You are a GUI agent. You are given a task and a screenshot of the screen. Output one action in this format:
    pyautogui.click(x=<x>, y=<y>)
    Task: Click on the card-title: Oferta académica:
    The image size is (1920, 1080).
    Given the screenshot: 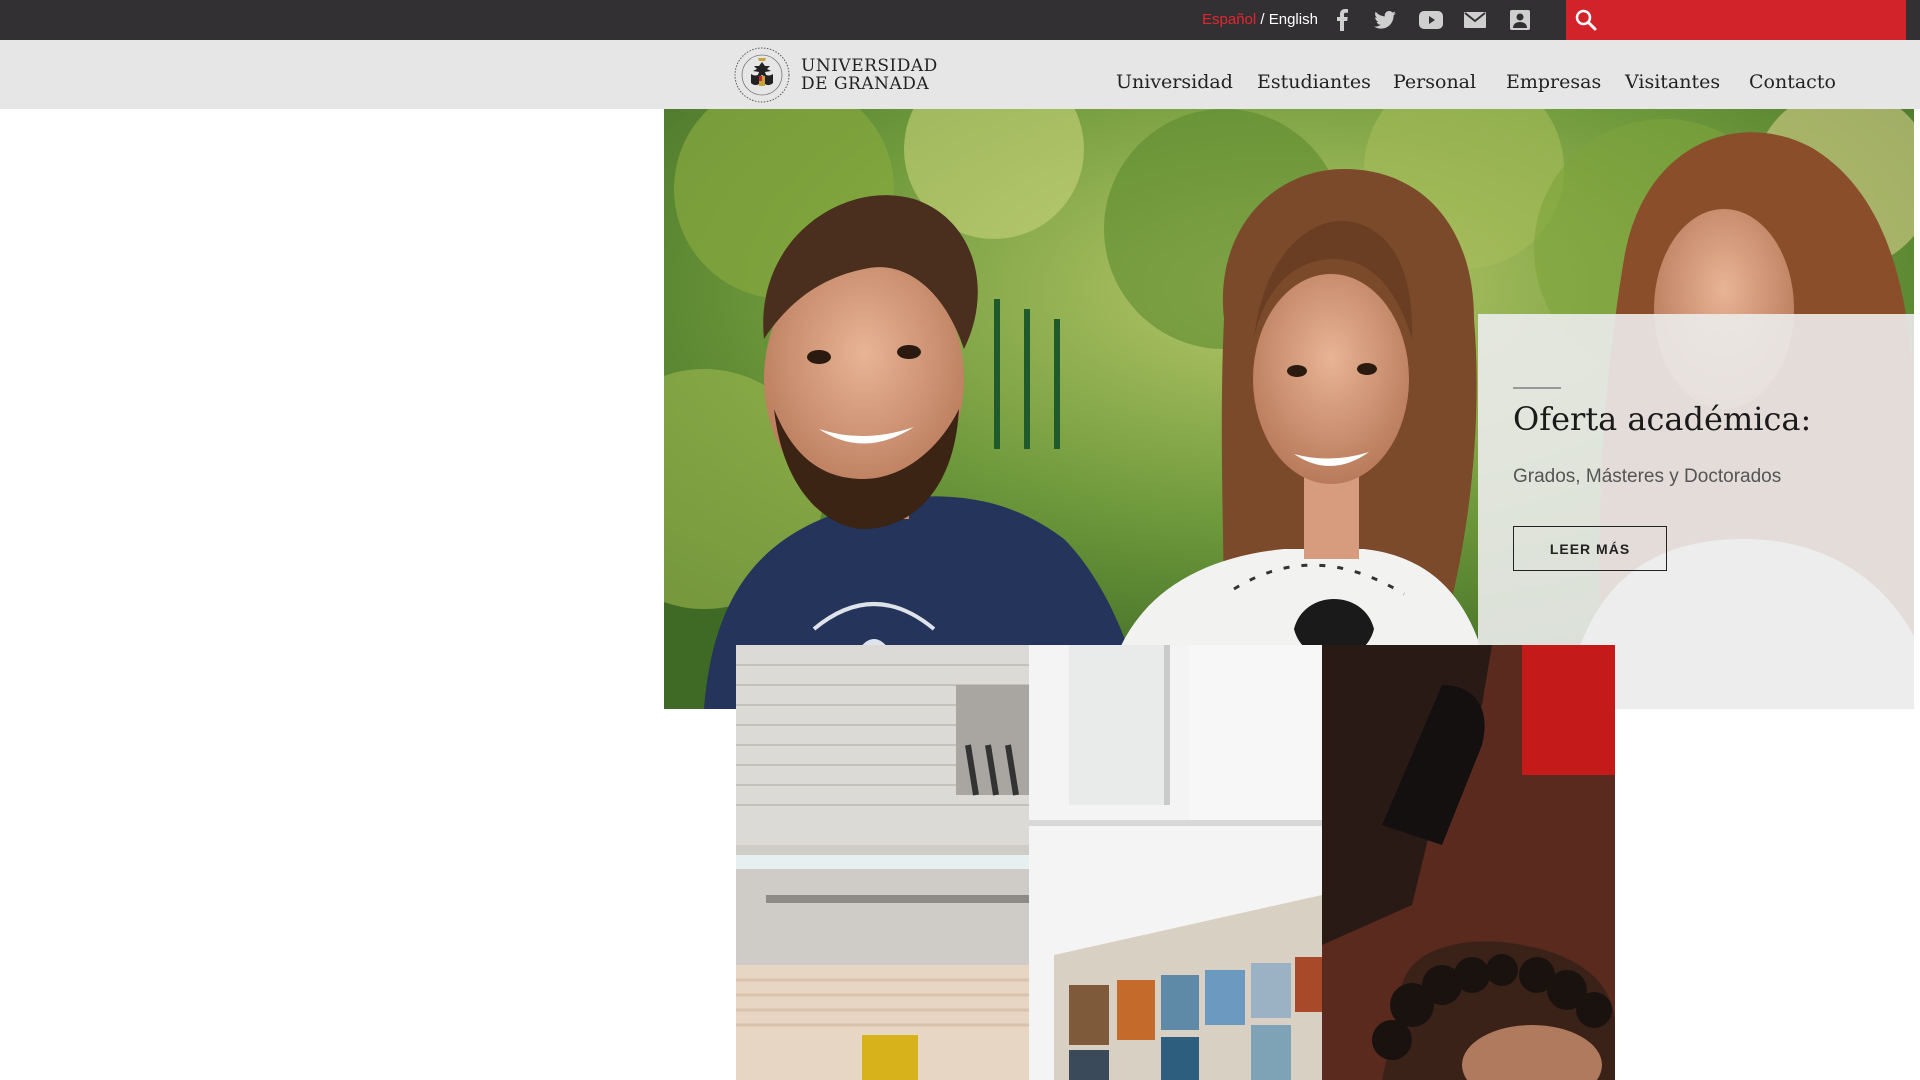 What is the action you would take?
    pyautogui.click(x=1662, y=419)
    